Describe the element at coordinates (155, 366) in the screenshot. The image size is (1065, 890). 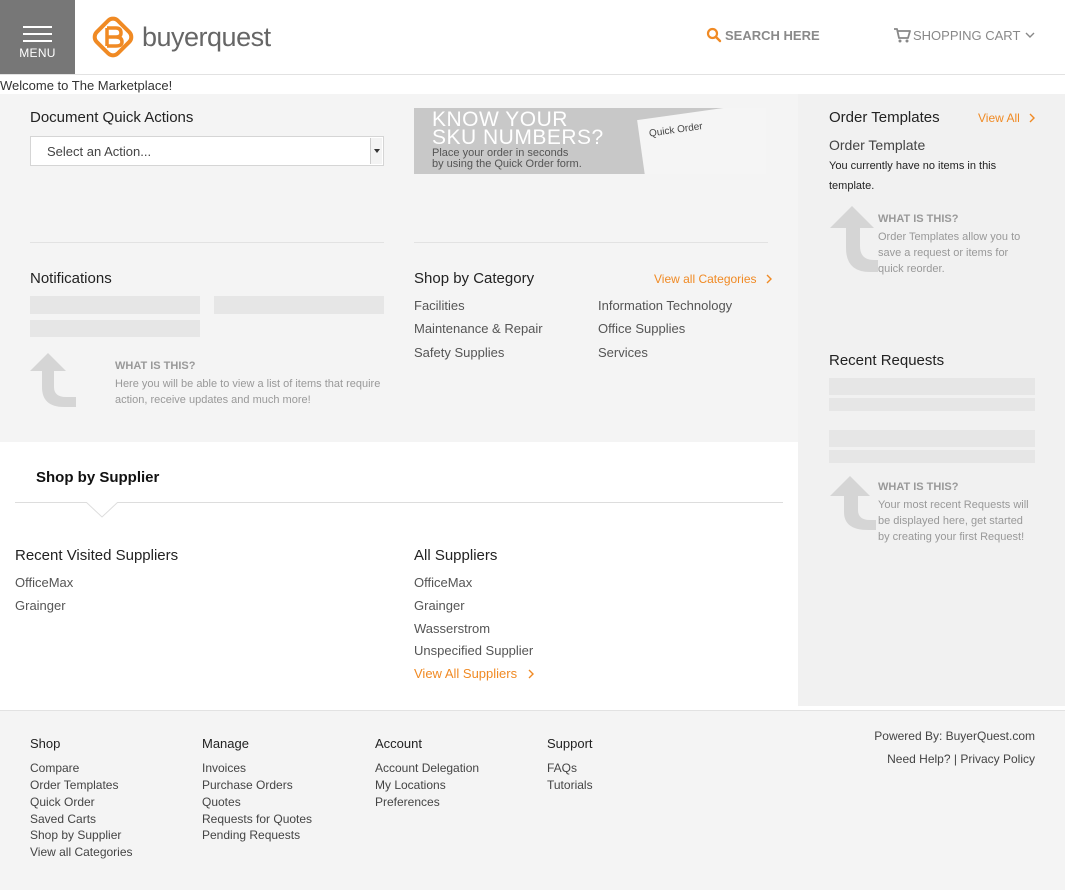
I see `notifications-what-title: WHAT IS THIS?` at that location.